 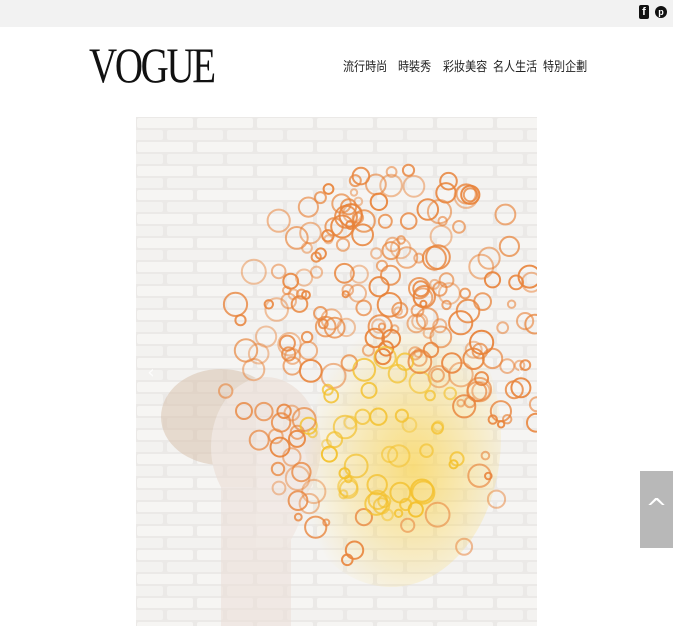 What do you see at coordinates (336, 13) in the screenshot?
I see `top-utility-bar: f p` at bounding box center [336, 13].